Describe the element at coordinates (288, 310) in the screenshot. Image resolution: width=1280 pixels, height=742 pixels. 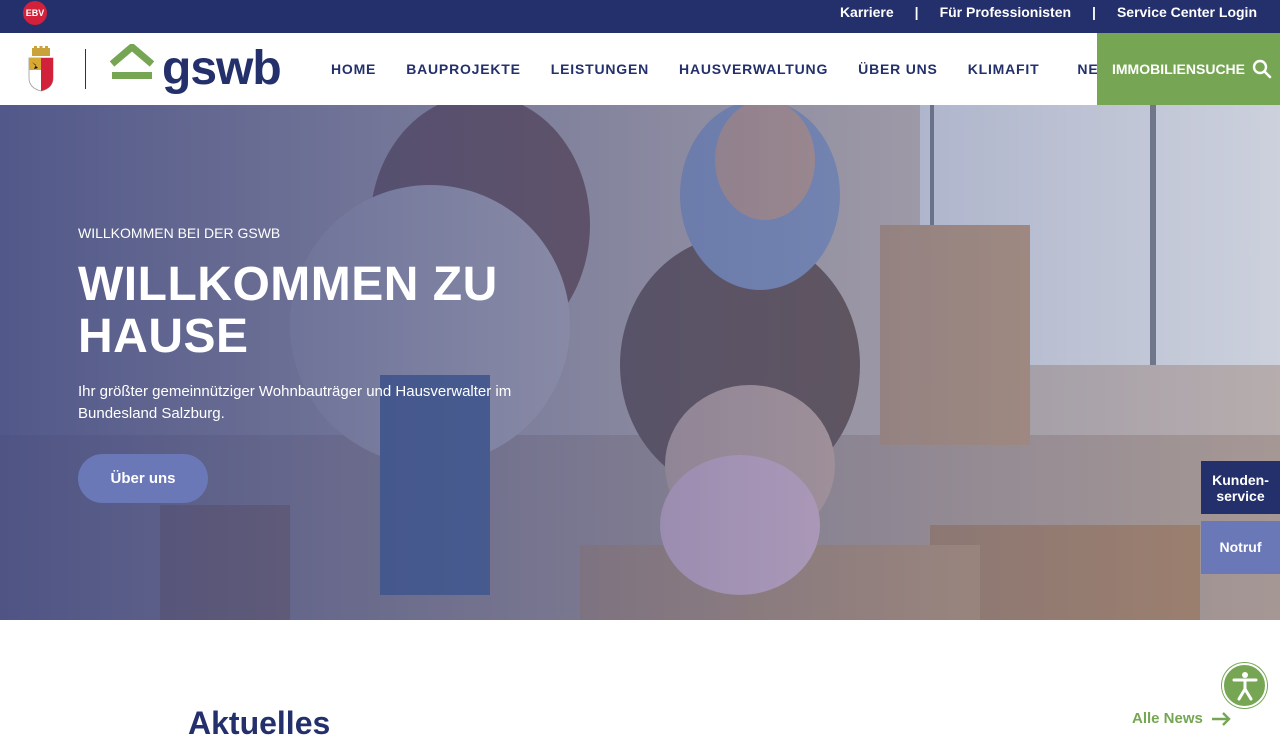
I see `hero-headline: WILLKOMMEN ZU HAUSE` at that location.